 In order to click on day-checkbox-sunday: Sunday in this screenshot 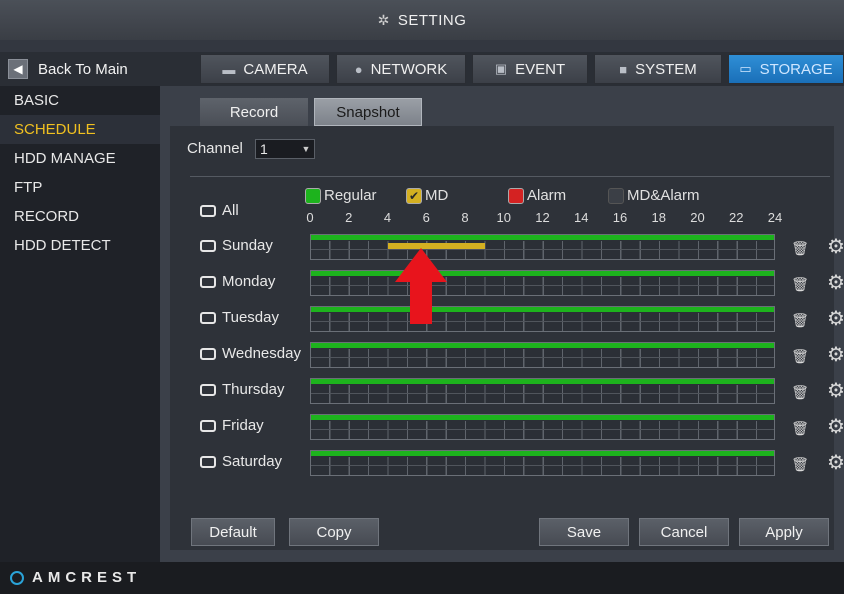, I will do `click(236, 245)`.